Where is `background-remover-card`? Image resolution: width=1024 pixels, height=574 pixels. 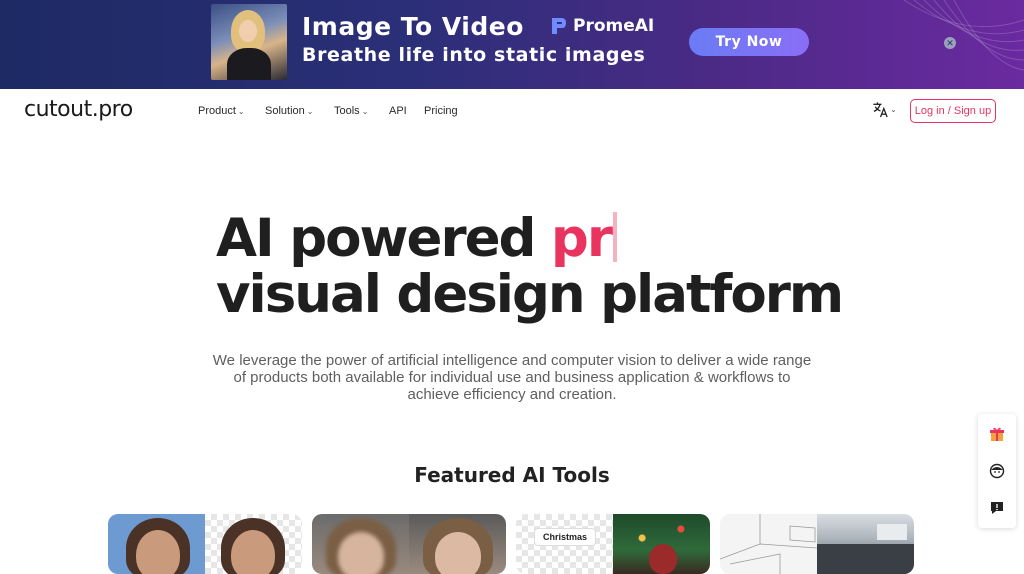
background-remover-card is located at coordinates (205, 544).